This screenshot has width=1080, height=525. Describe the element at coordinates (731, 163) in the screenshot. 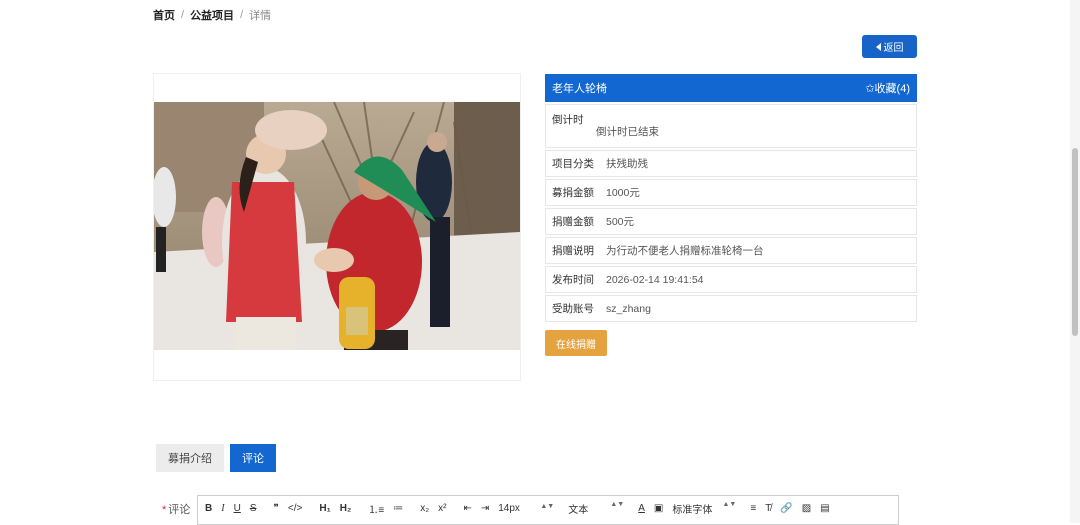

I see `category-row: 项目分类 扶残助残` at that location.